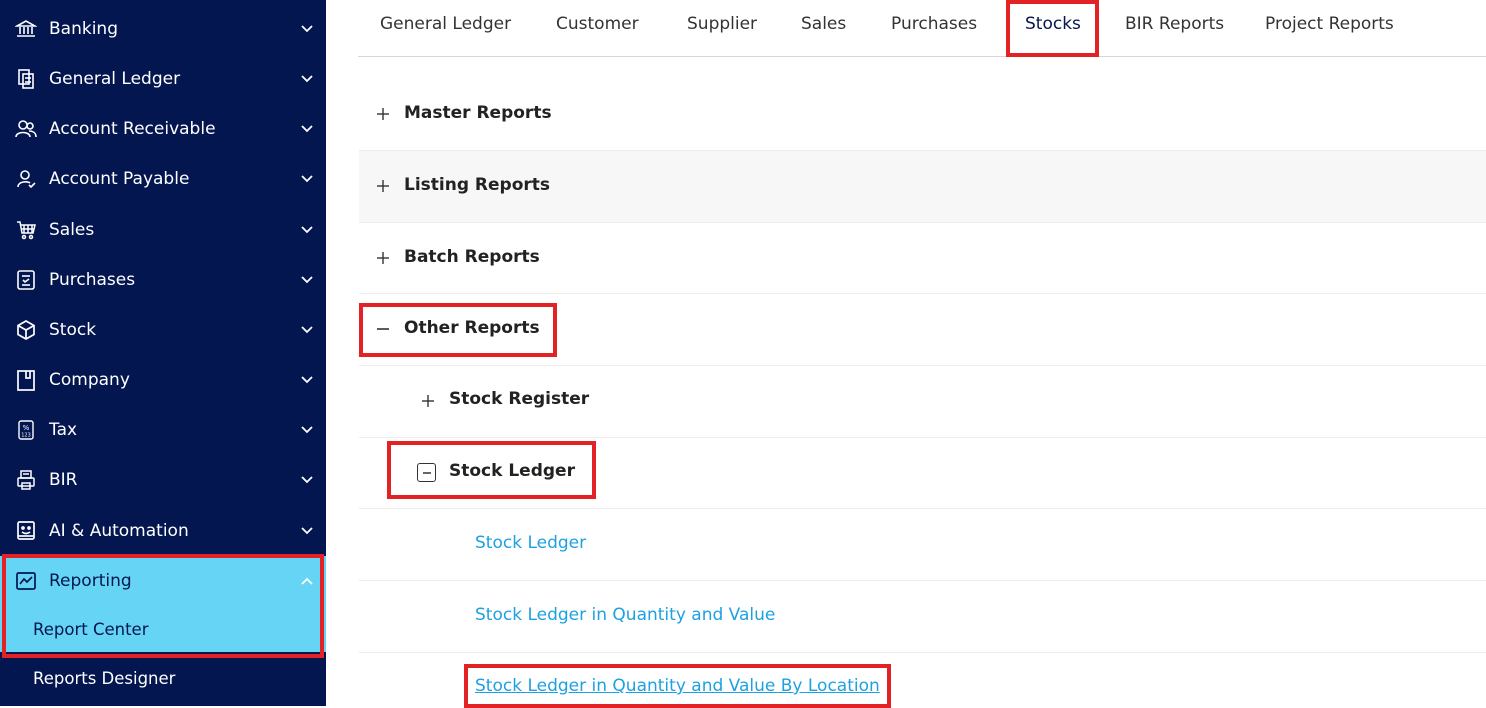 The width and height of the screenshot is (1486, 708). What do you see at coordinates (472, 328) in the screenshot?
I see `tree-label-other-reports: Other Reports` at bounding box center [472, 328].